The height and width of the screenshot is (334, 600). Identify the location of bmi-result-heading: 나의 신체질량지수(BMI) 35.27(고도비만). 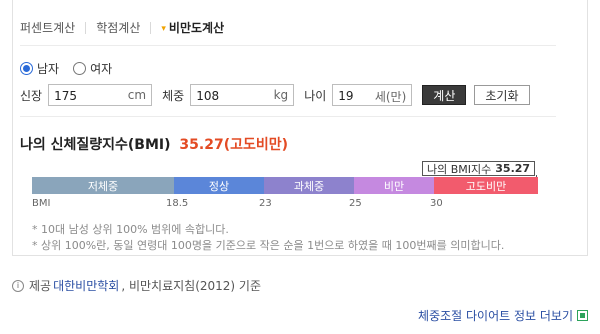
(154, 144).